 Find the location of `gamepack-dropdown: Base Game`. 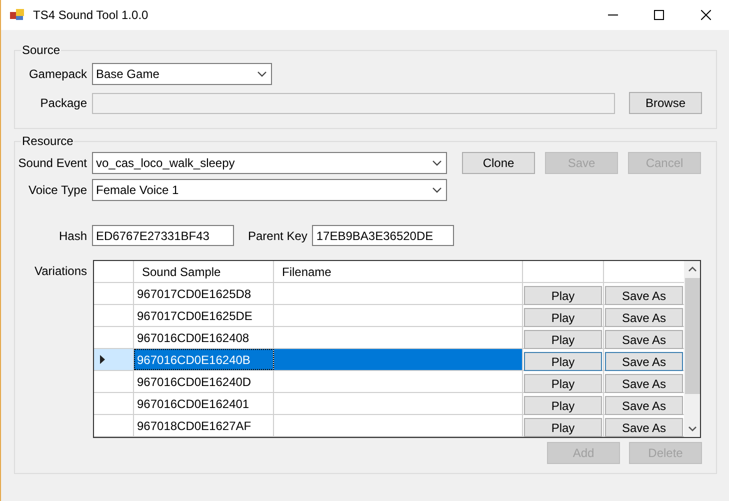

gamepack-dropdown: Base Game is located at coordinates (182, 74).